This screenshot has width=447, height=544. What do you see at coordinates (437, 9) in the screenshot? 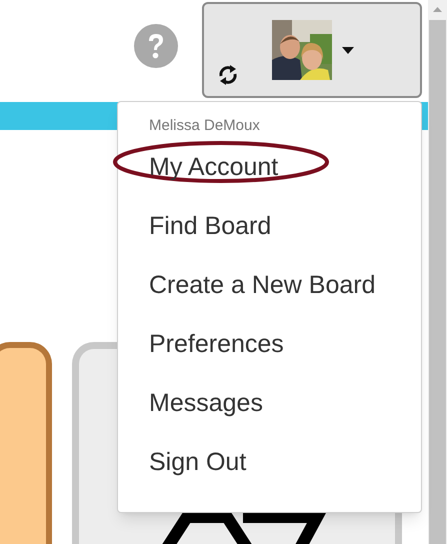
I see `scroll-up-icon` at bounding box center [437, 9].